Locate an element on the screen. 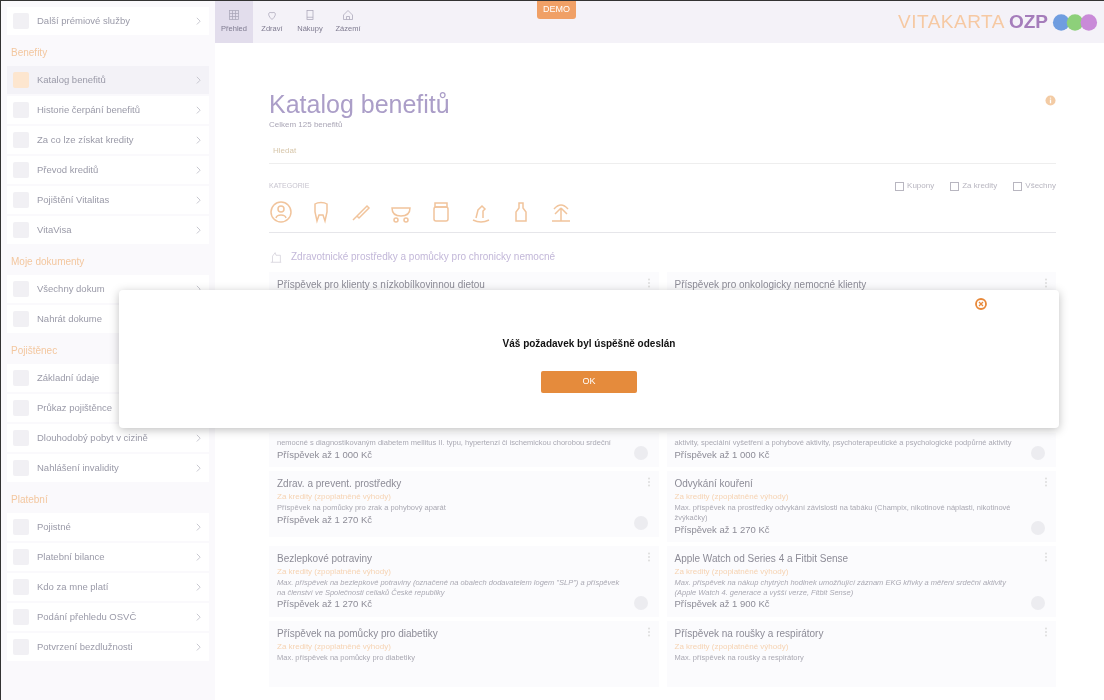 This screenshot has width=1104, height=700. card-title: Bezlepkové potraviny is located at coordinates (325, 558).